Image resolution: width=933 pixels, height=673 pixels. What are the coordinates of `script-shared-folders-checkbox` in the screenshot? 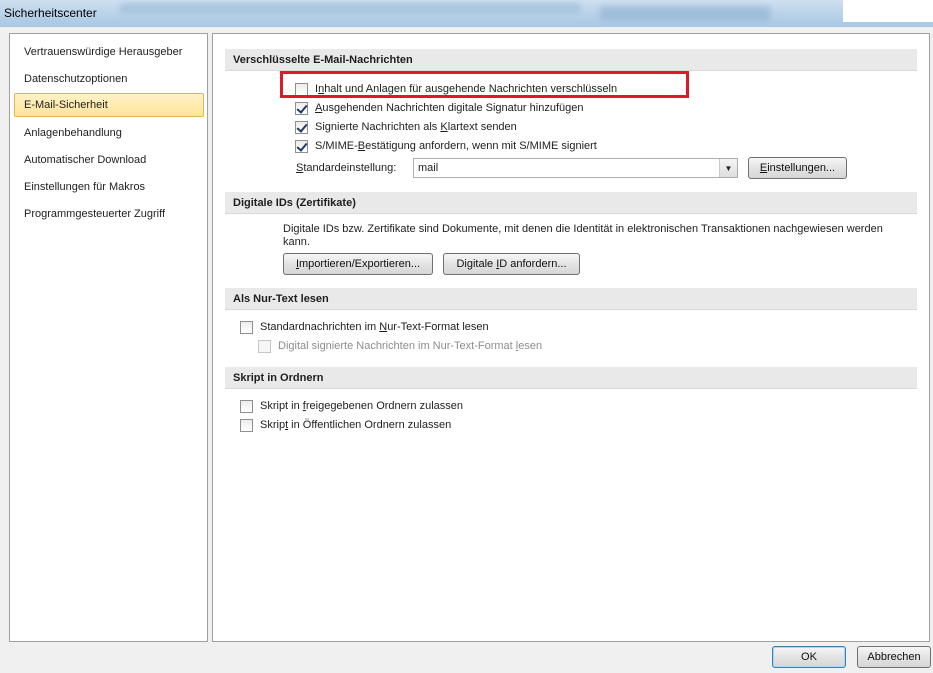 It's located at (246, 406).